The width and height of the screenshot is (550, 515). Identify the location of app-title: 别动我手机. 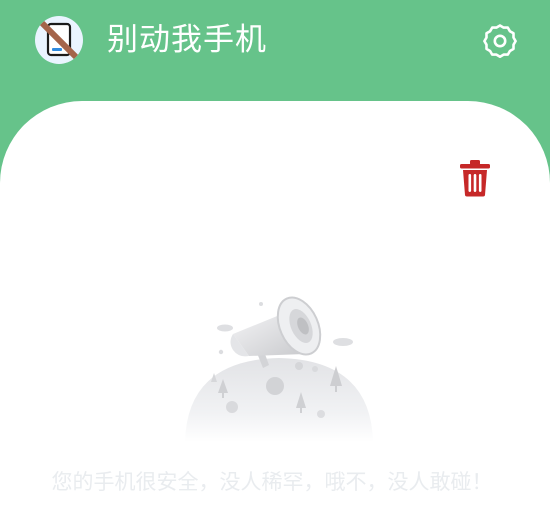
(187, 40).